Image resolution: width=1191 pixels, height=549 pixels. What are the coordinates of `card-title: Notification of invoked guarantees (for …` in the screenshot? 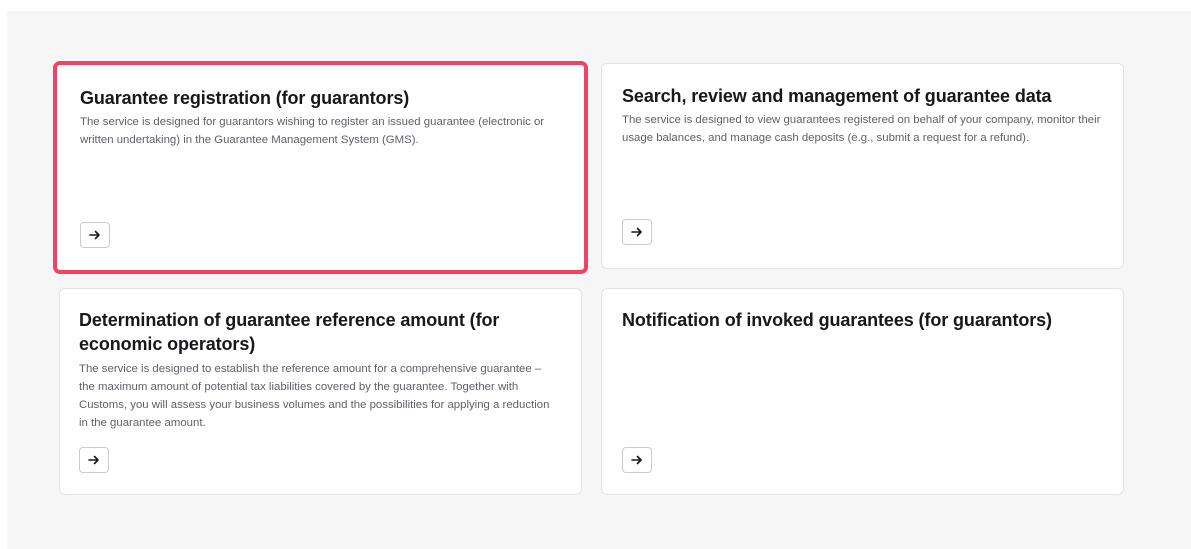 It's located at (837, 320).